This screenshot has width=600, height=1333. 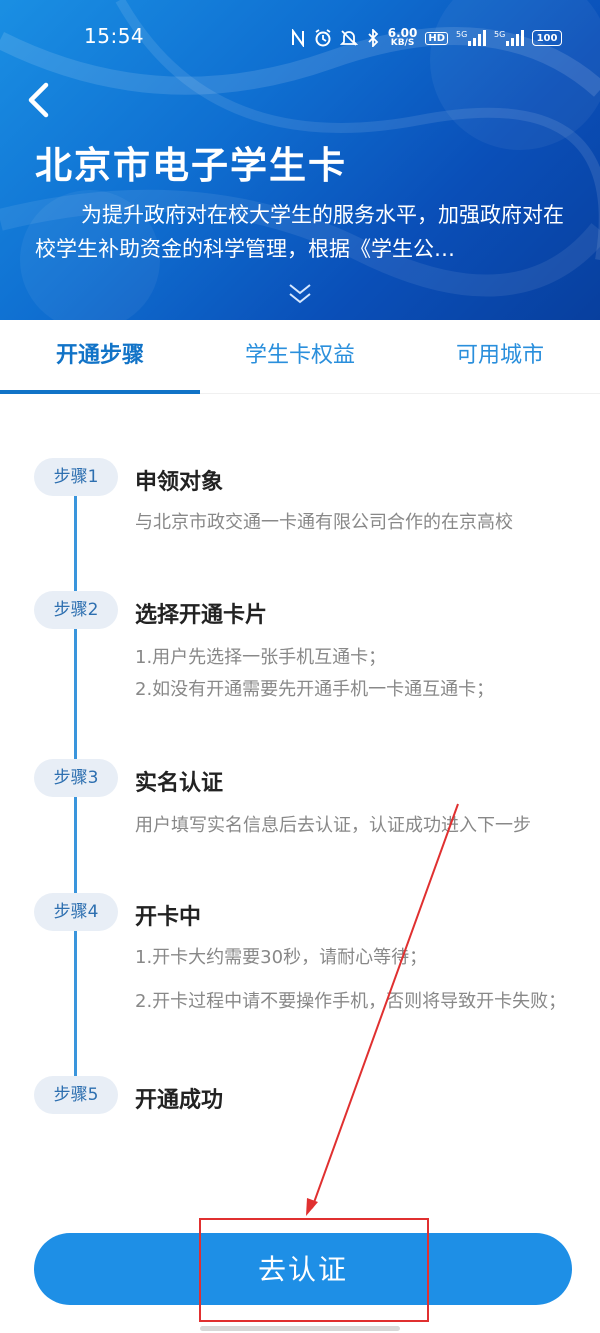 What do you see at coordinates (114, 36) in the screenshot?
I see `status-time: 15:54` at bounding box center [114, 36].